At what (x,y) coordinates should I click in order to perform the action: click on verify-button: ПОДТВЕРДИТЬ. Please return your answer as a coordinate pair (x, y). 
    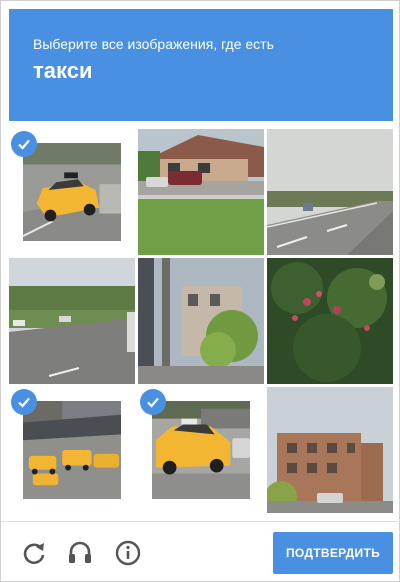
    Looking at the image, I should click on (333, 553).